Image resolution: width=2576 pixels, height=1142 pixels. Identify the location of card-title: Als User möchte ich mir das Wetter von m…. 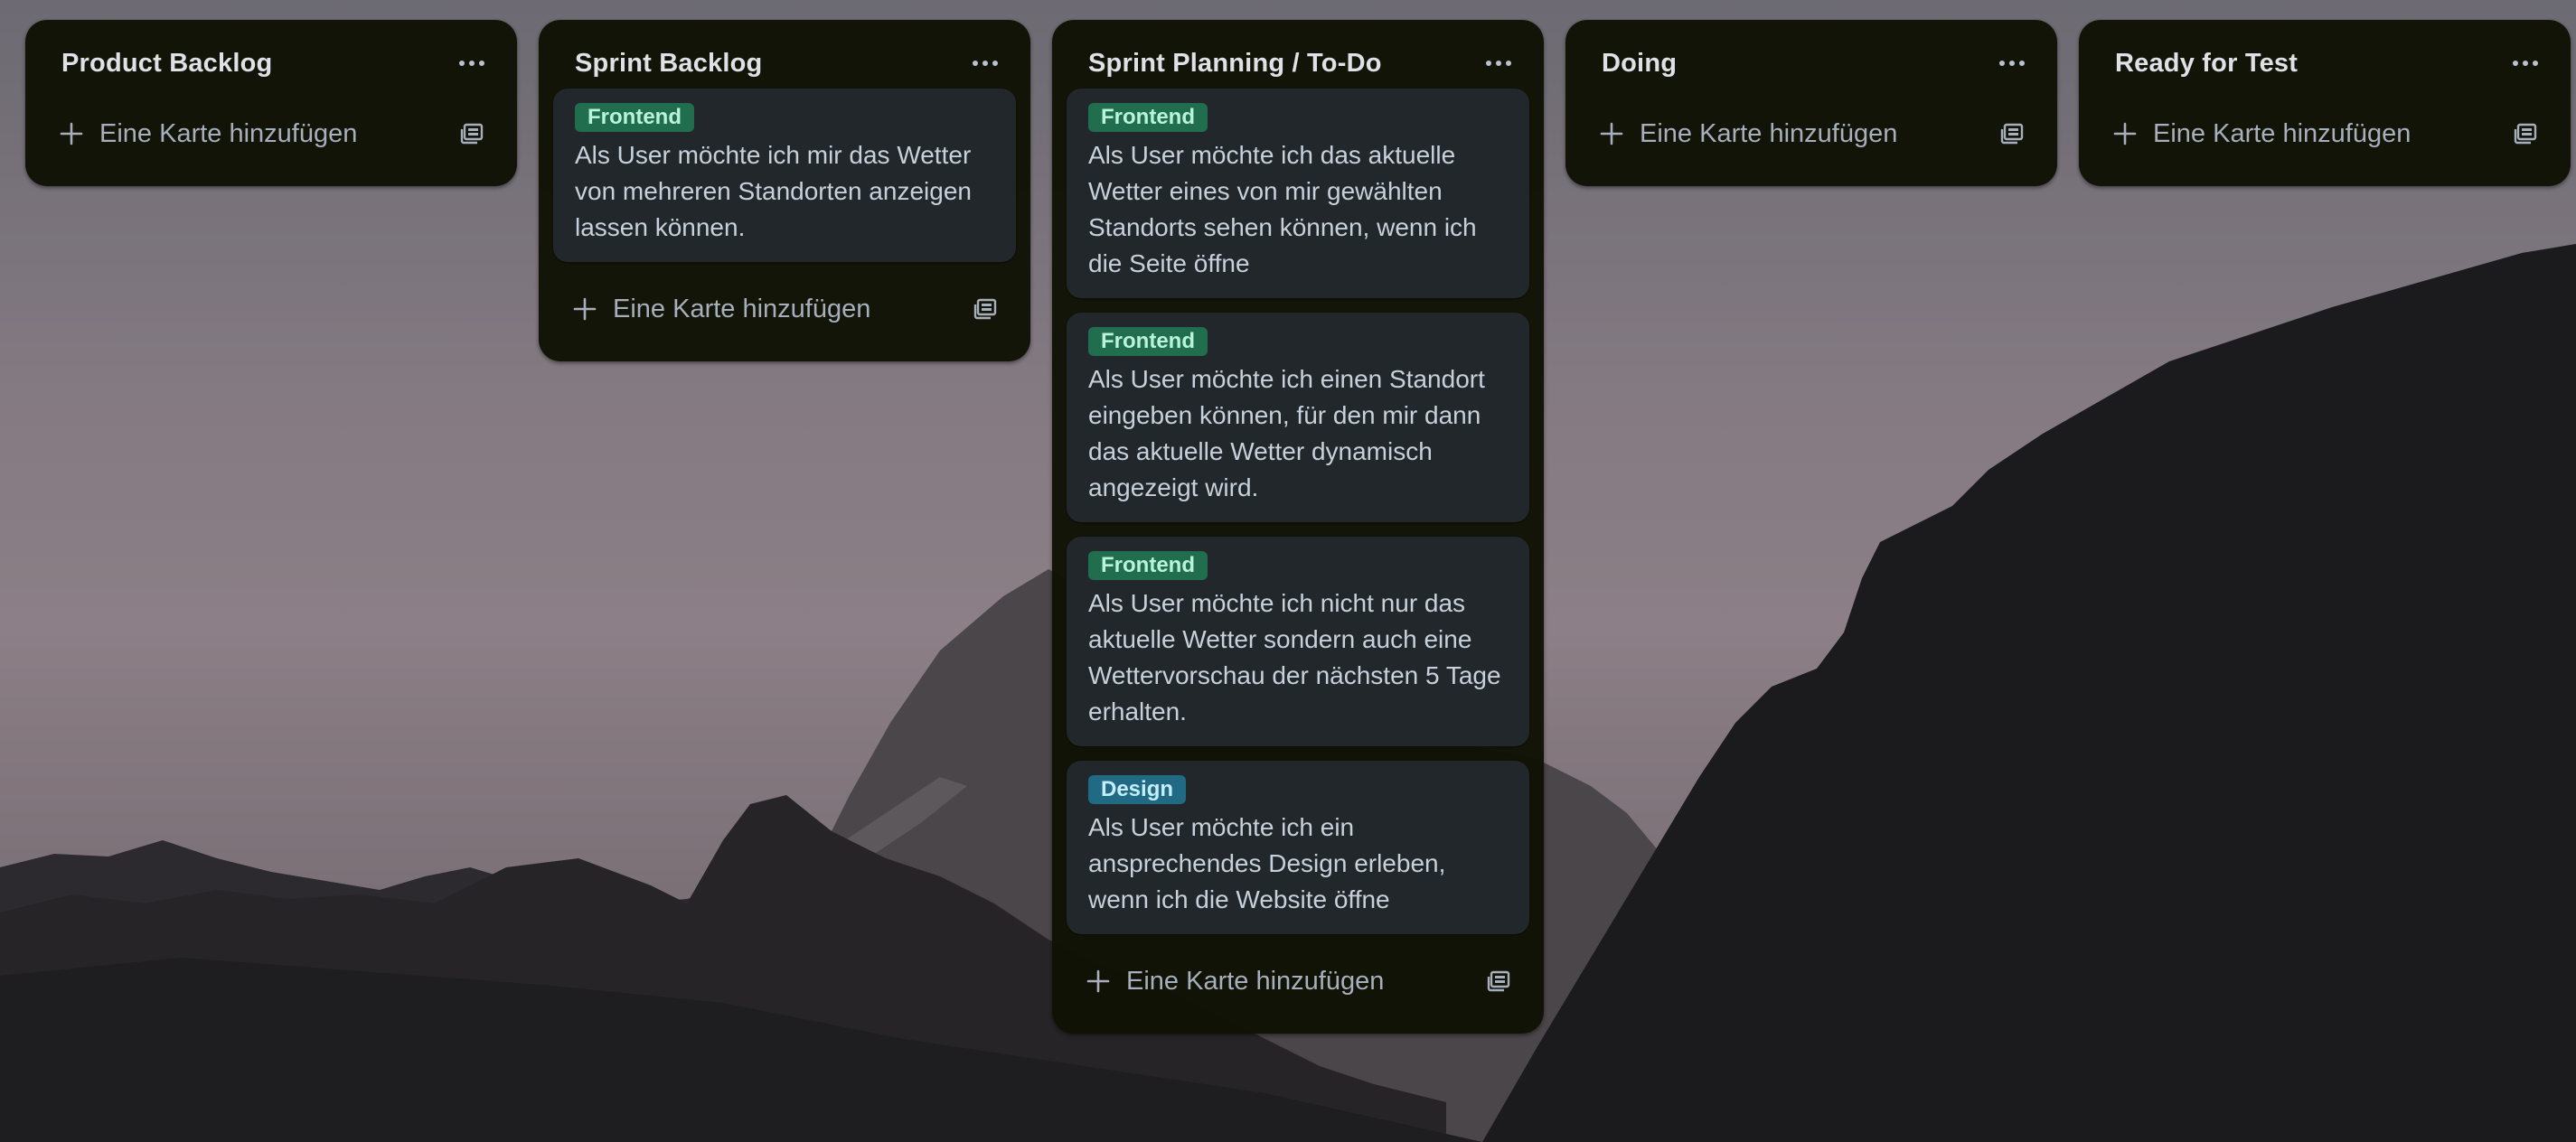
(774, 191).